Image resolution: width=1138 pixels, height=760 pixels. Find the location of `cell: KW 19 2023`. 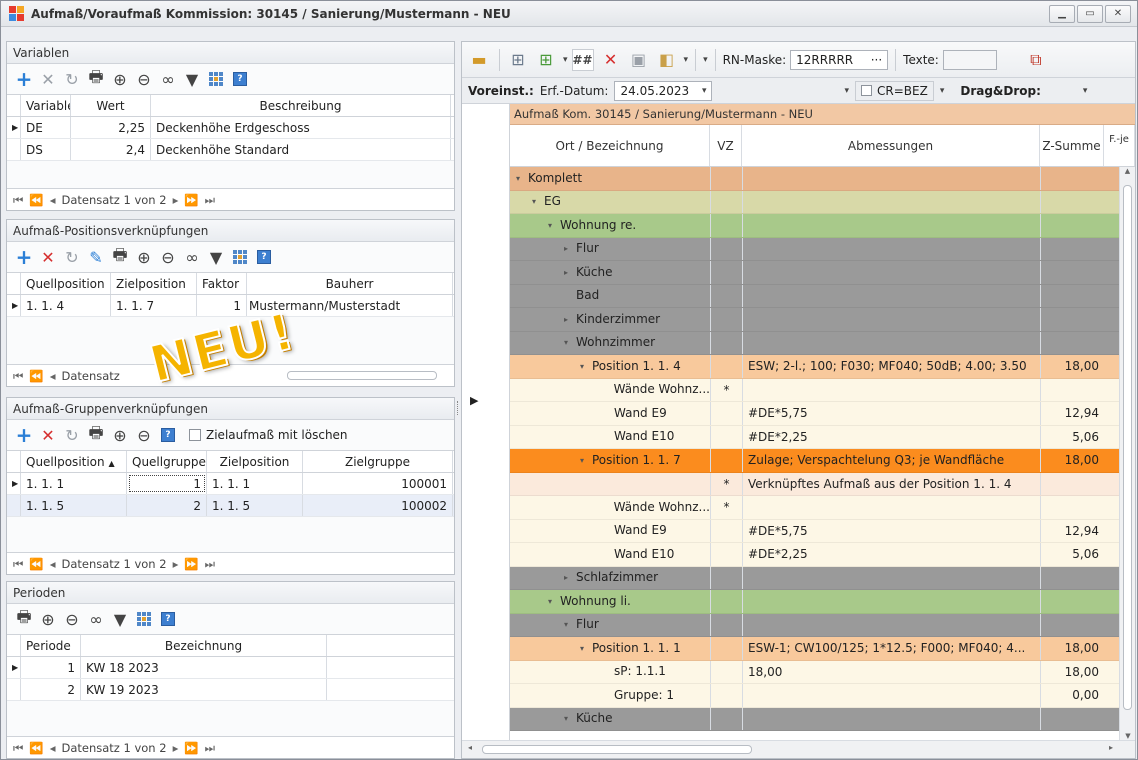

cell: KW 19 2023 is located at coordinates (204, 689).